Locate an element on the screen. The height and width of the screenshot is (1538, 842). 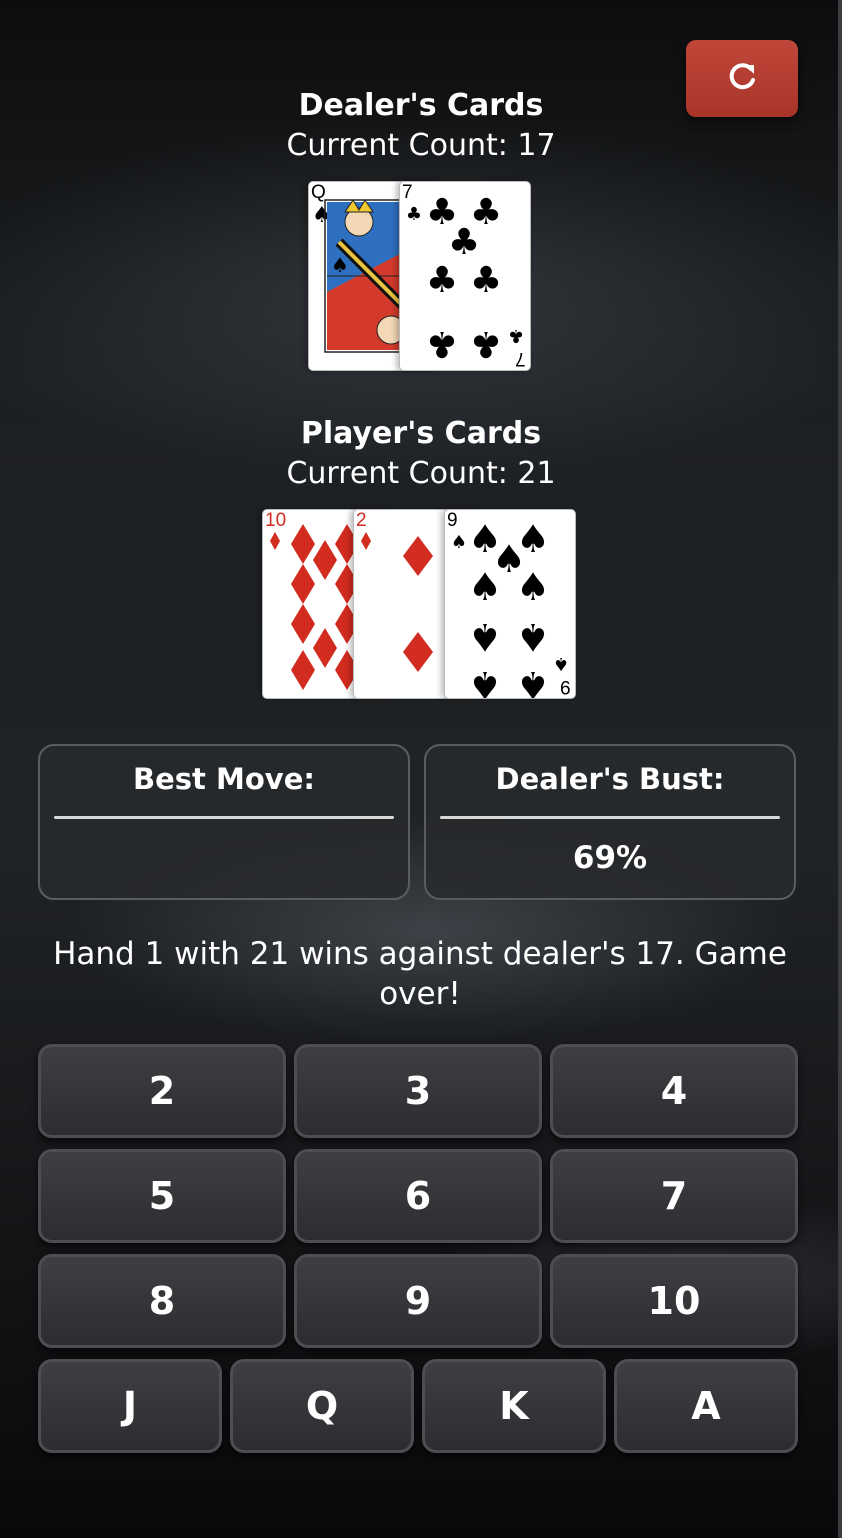
card-rank-bottom: 7 is located at coordinates (520, 358).